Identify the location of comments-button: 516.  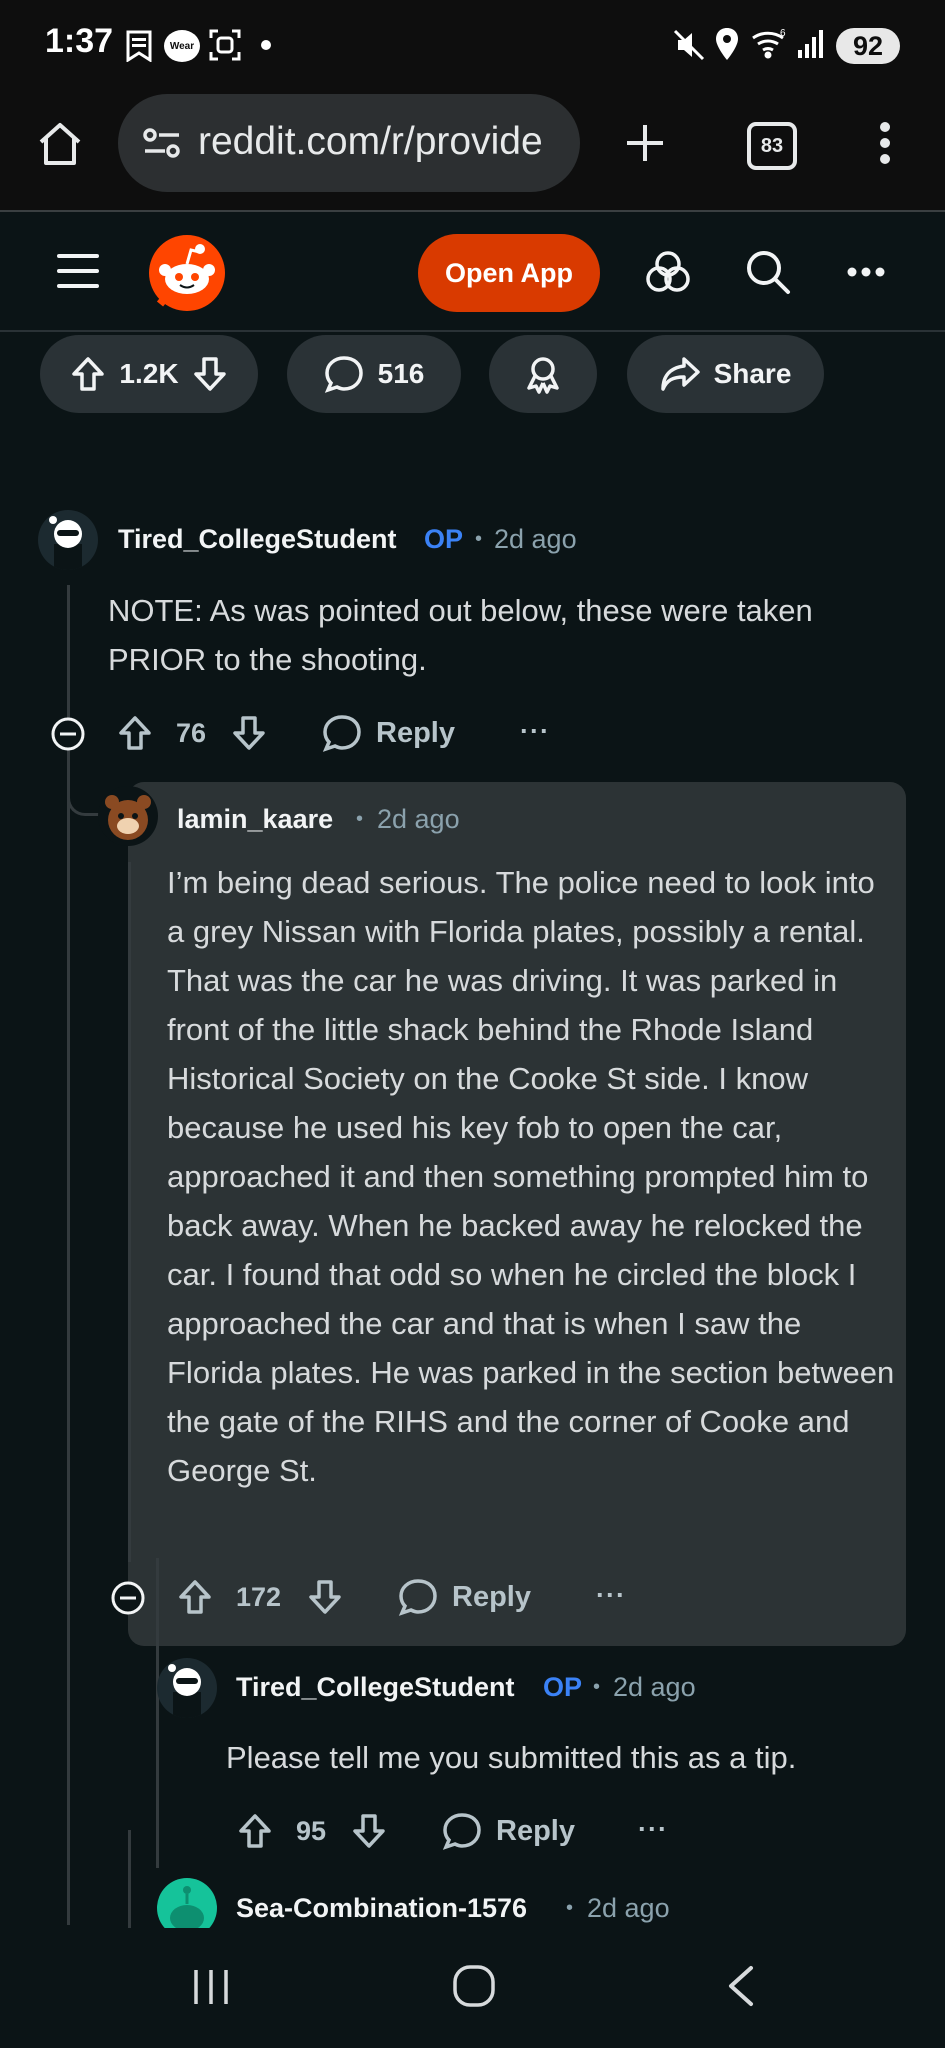
(374, 374).